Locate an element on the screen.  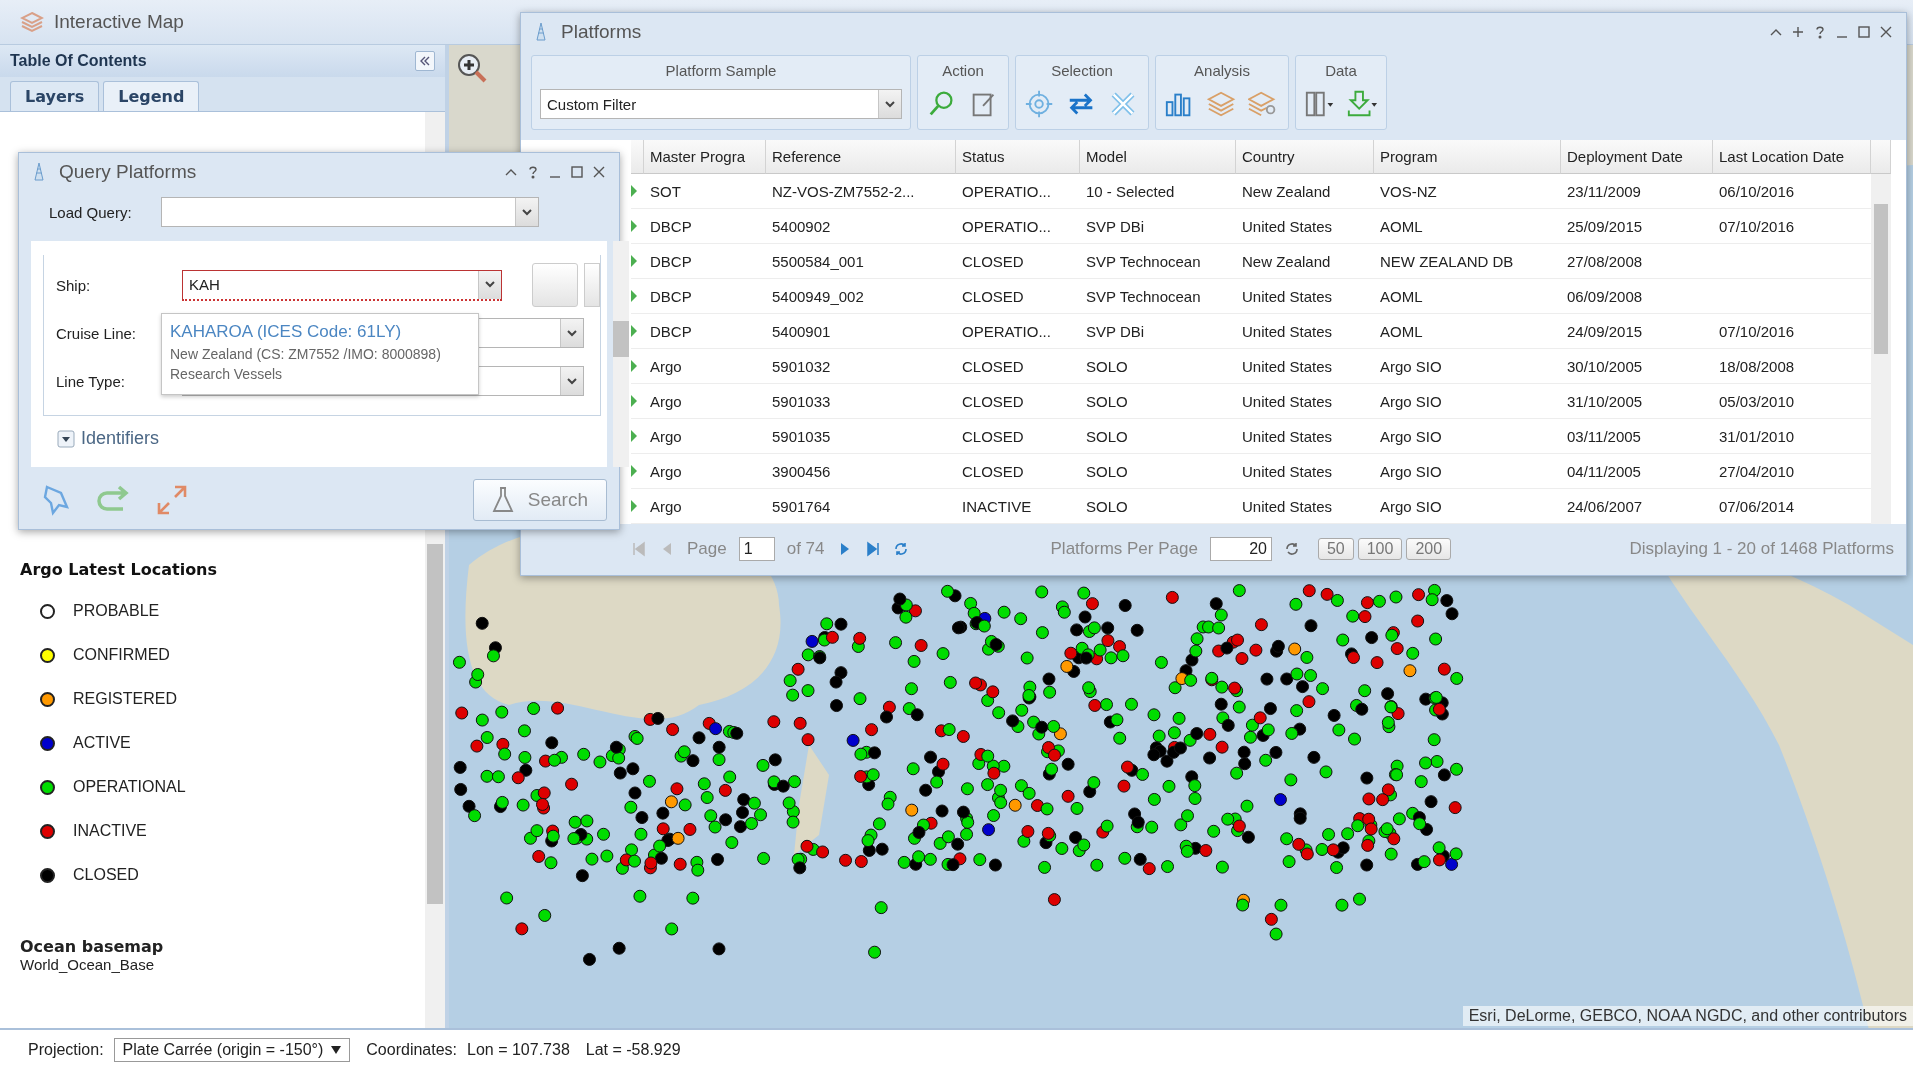
projection-label: Projection: is located at coordinates (66, 1050).